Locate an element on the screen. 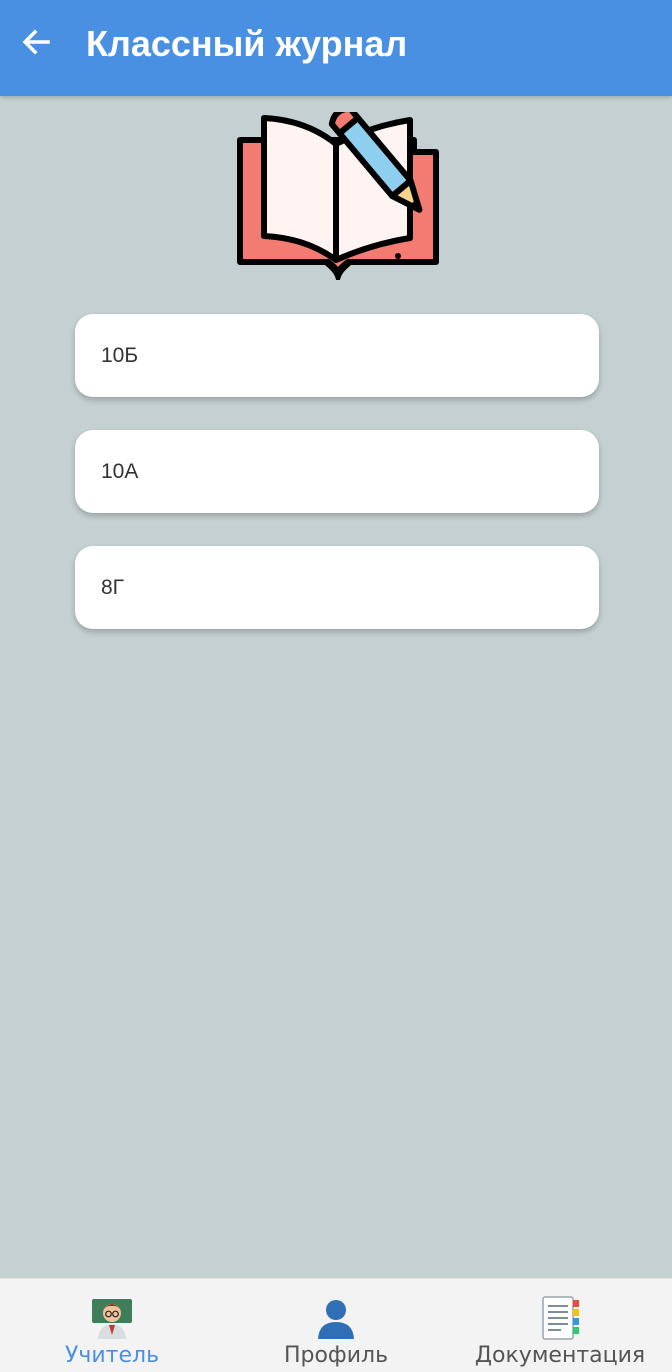  arrow-left-icon is located at coordinates (36, 42).